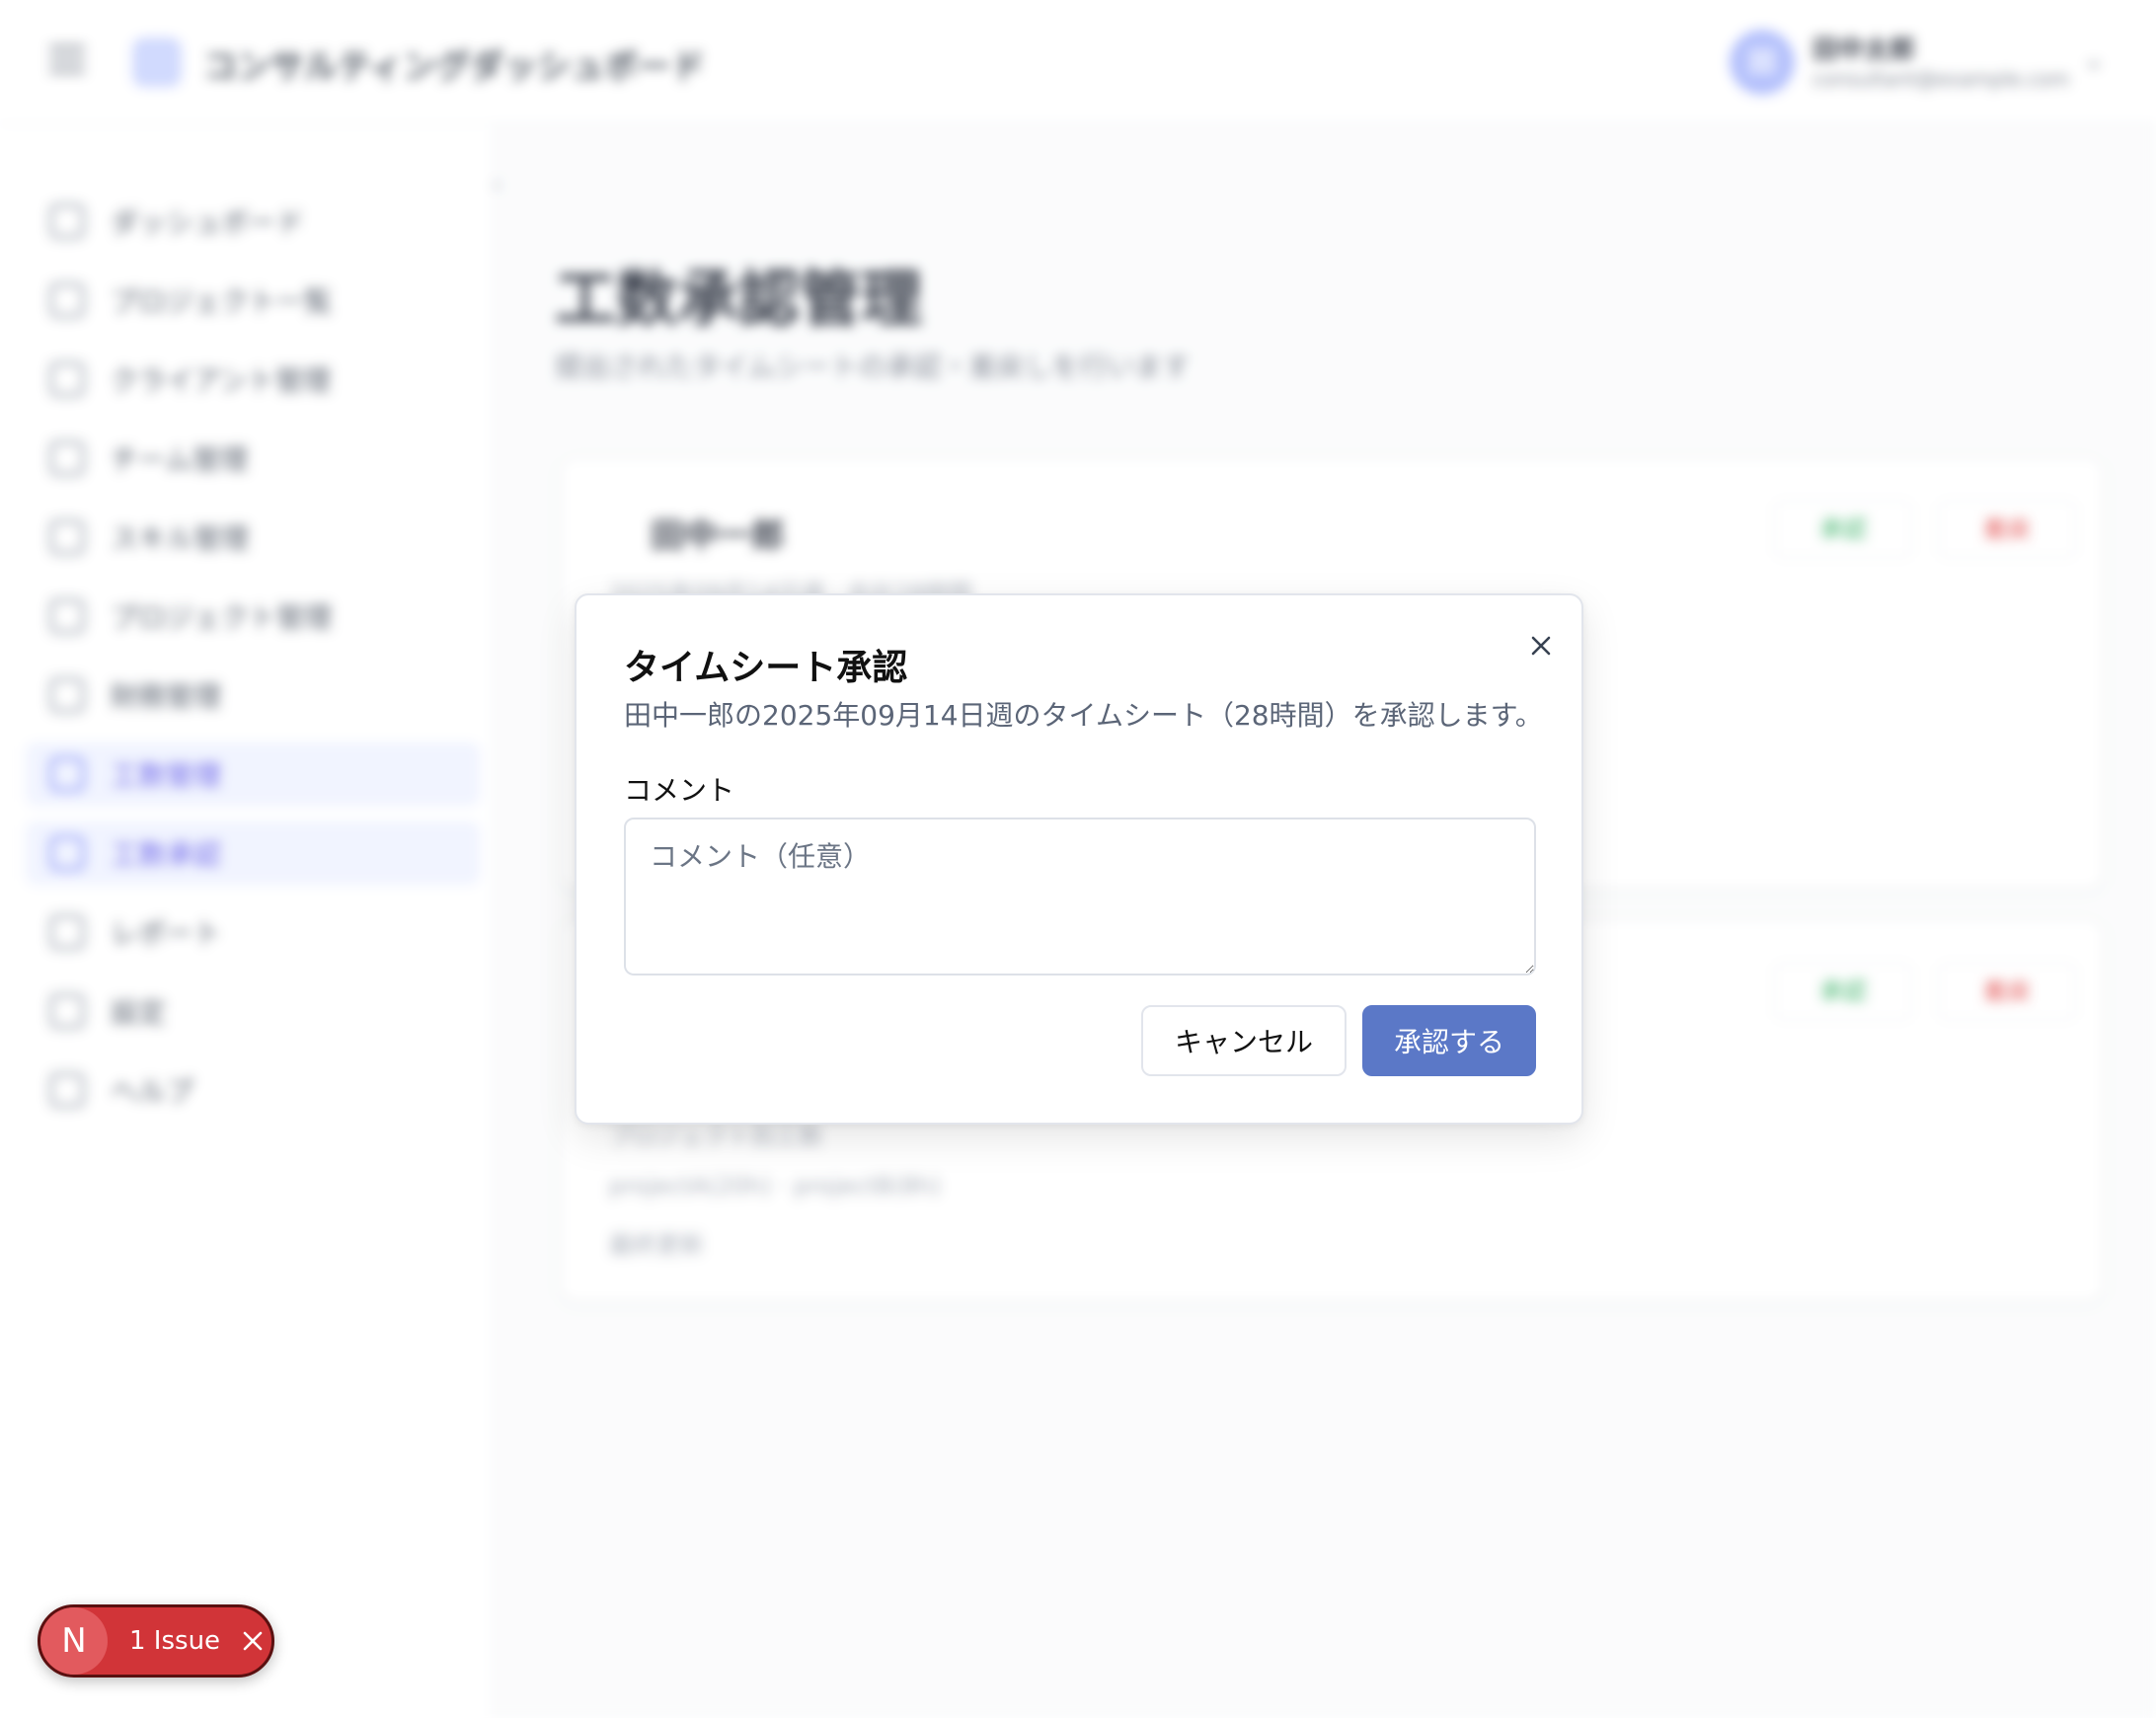  I want to click on dismiss-button, so click(253, 1641).